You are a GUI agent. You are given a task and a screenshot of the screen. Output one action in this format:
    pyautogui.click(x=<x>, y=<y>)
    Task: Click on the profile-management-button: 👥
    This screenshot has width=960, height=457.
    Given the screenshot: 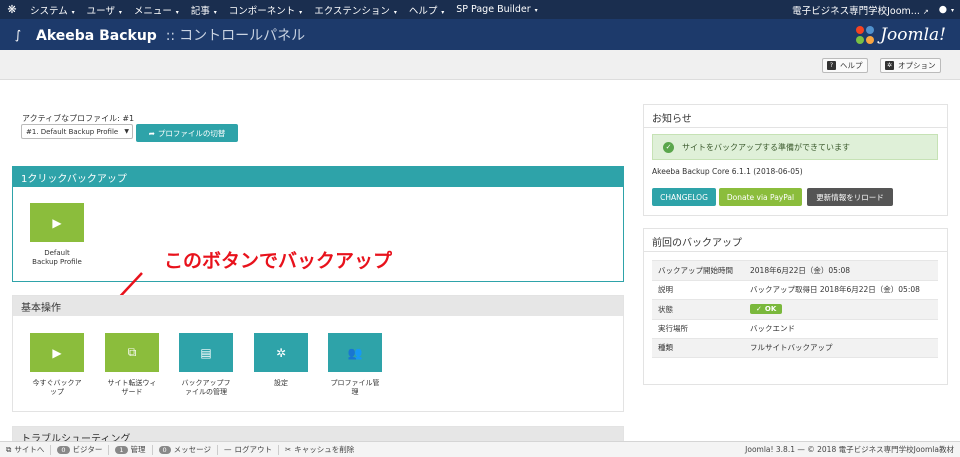 What is the action you would take?
    pyautogui.click(x=355, y=352)
    